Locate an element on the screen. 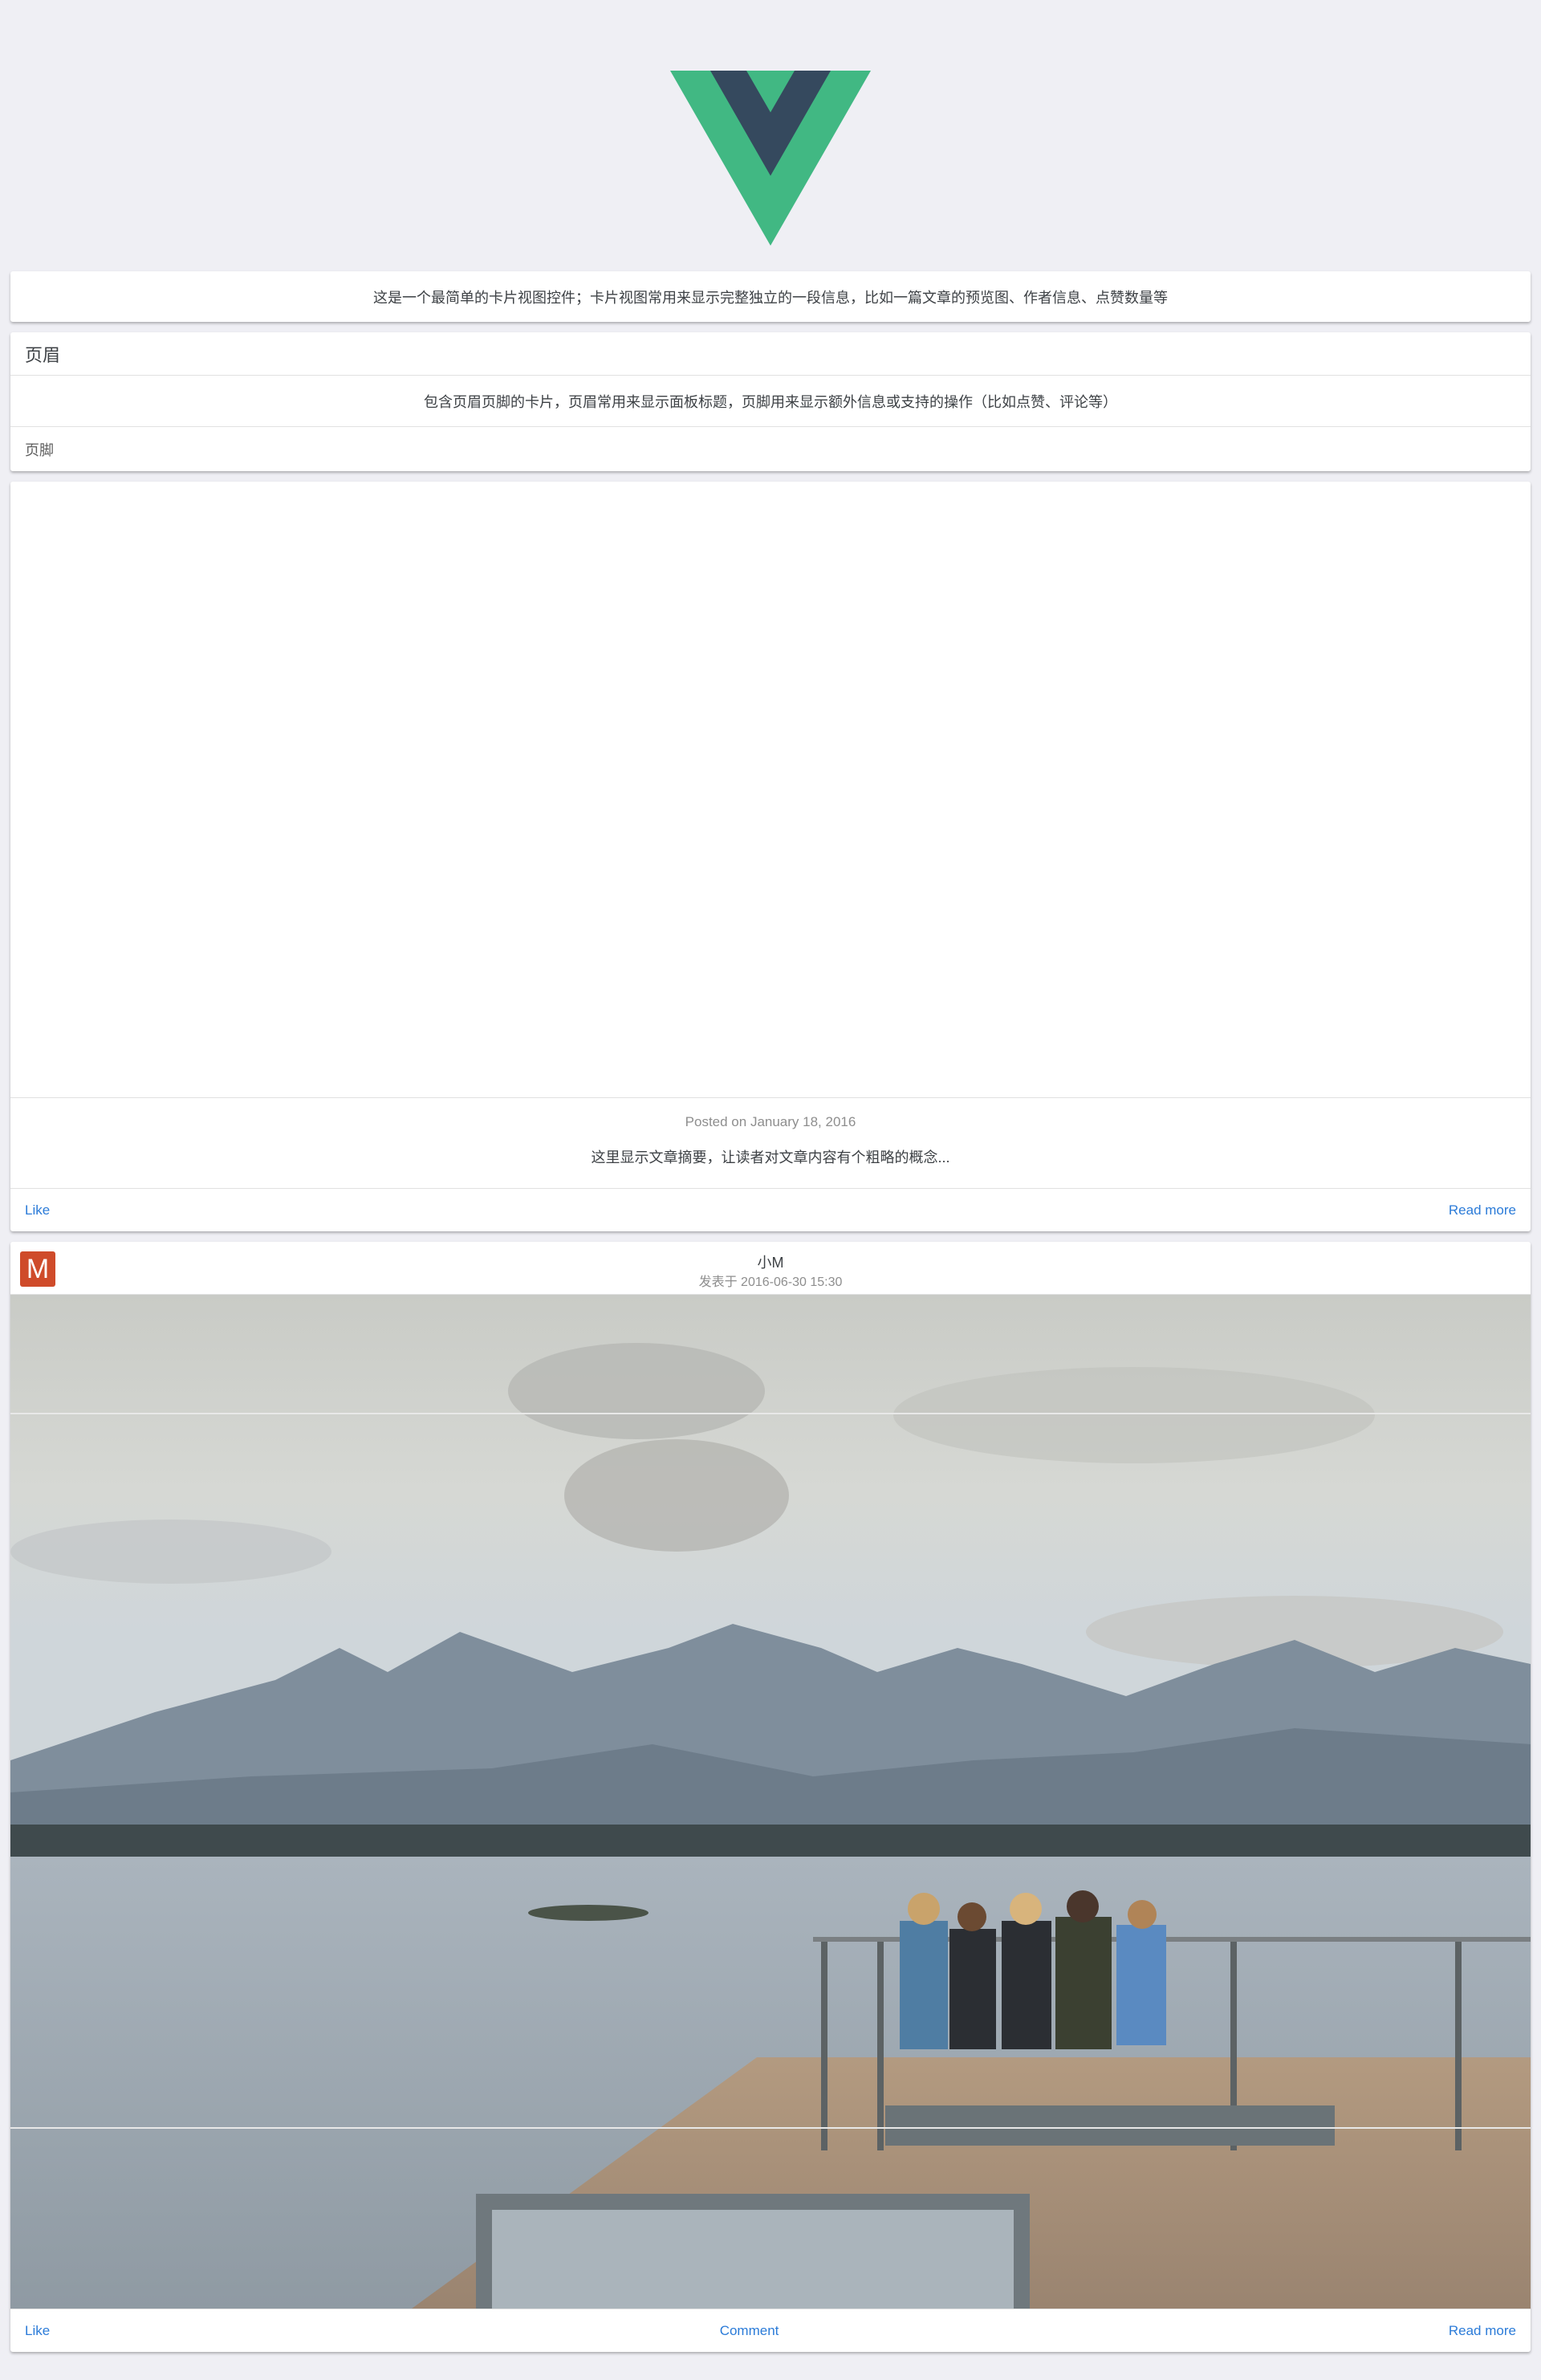  card-header: 页眉 is located at coordinates (770, 354).